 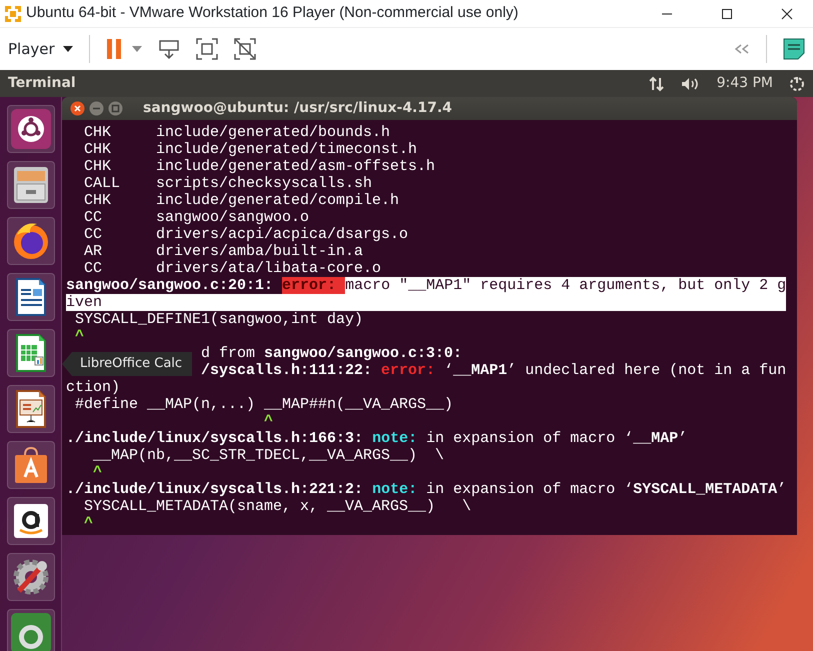 What do you see at coordinates (363, 353) in the screenshot?
I see `terminal-text: sangwoo/sangwoo.c:3:0:` at bounding box center [363, 353].